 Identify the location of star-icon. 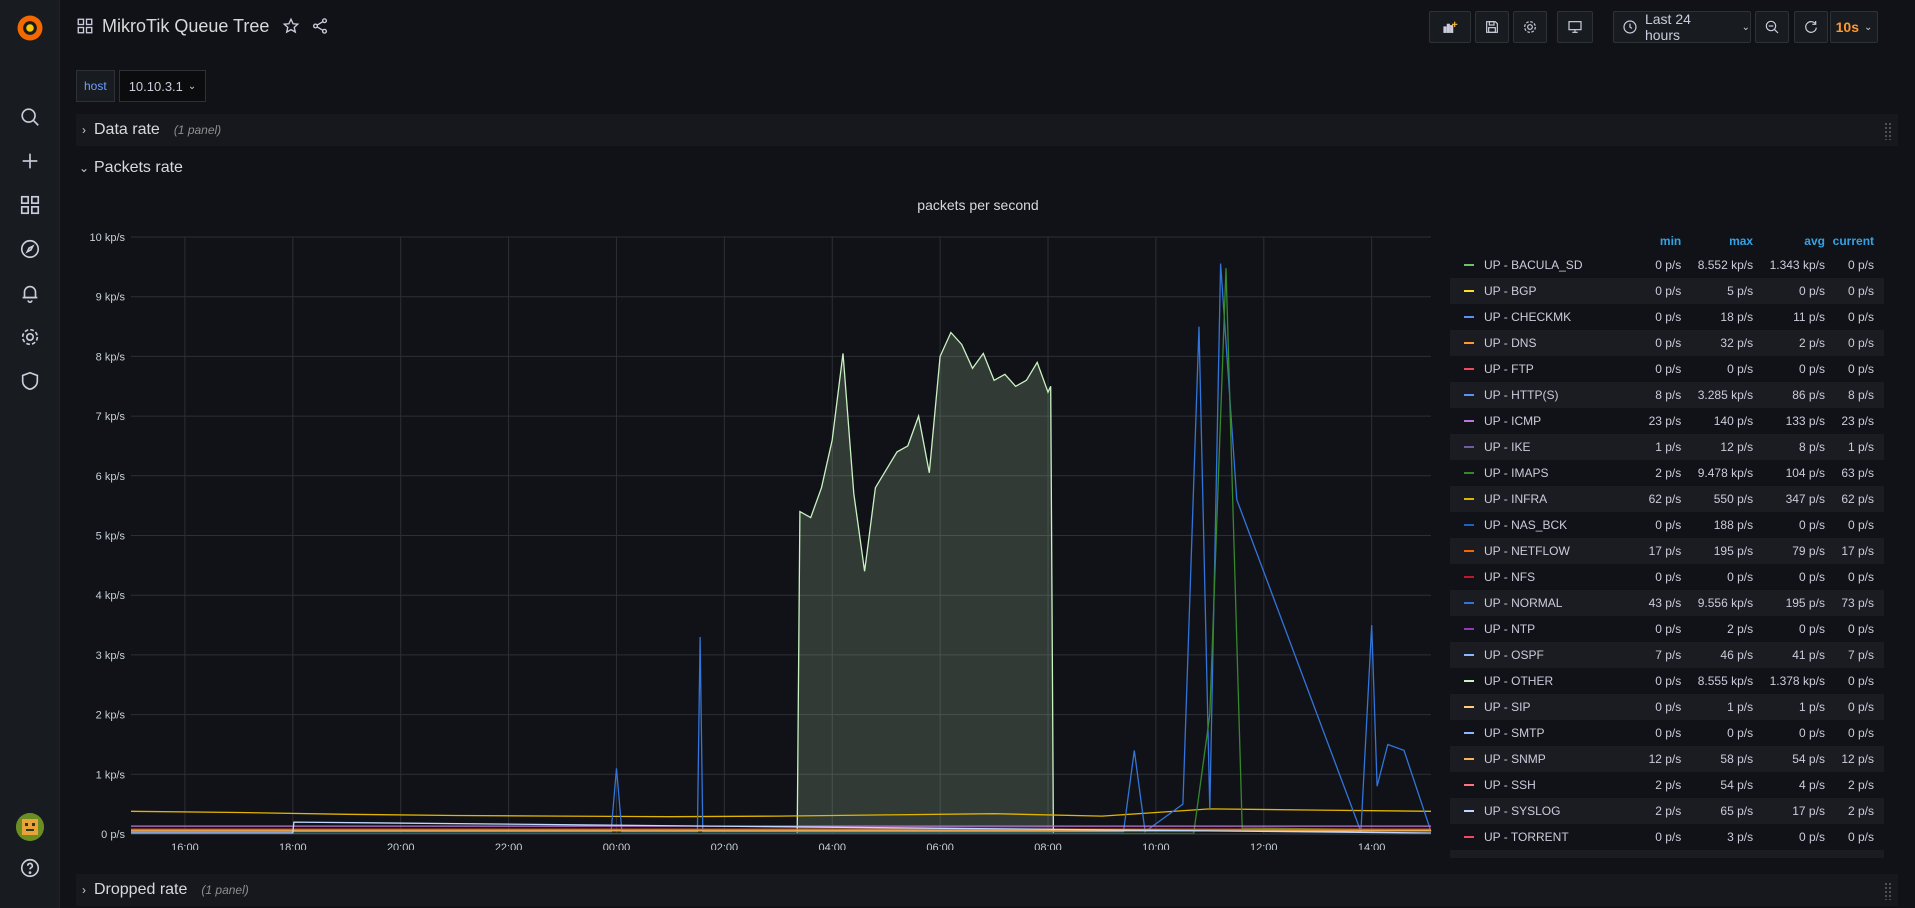
(292, 27).